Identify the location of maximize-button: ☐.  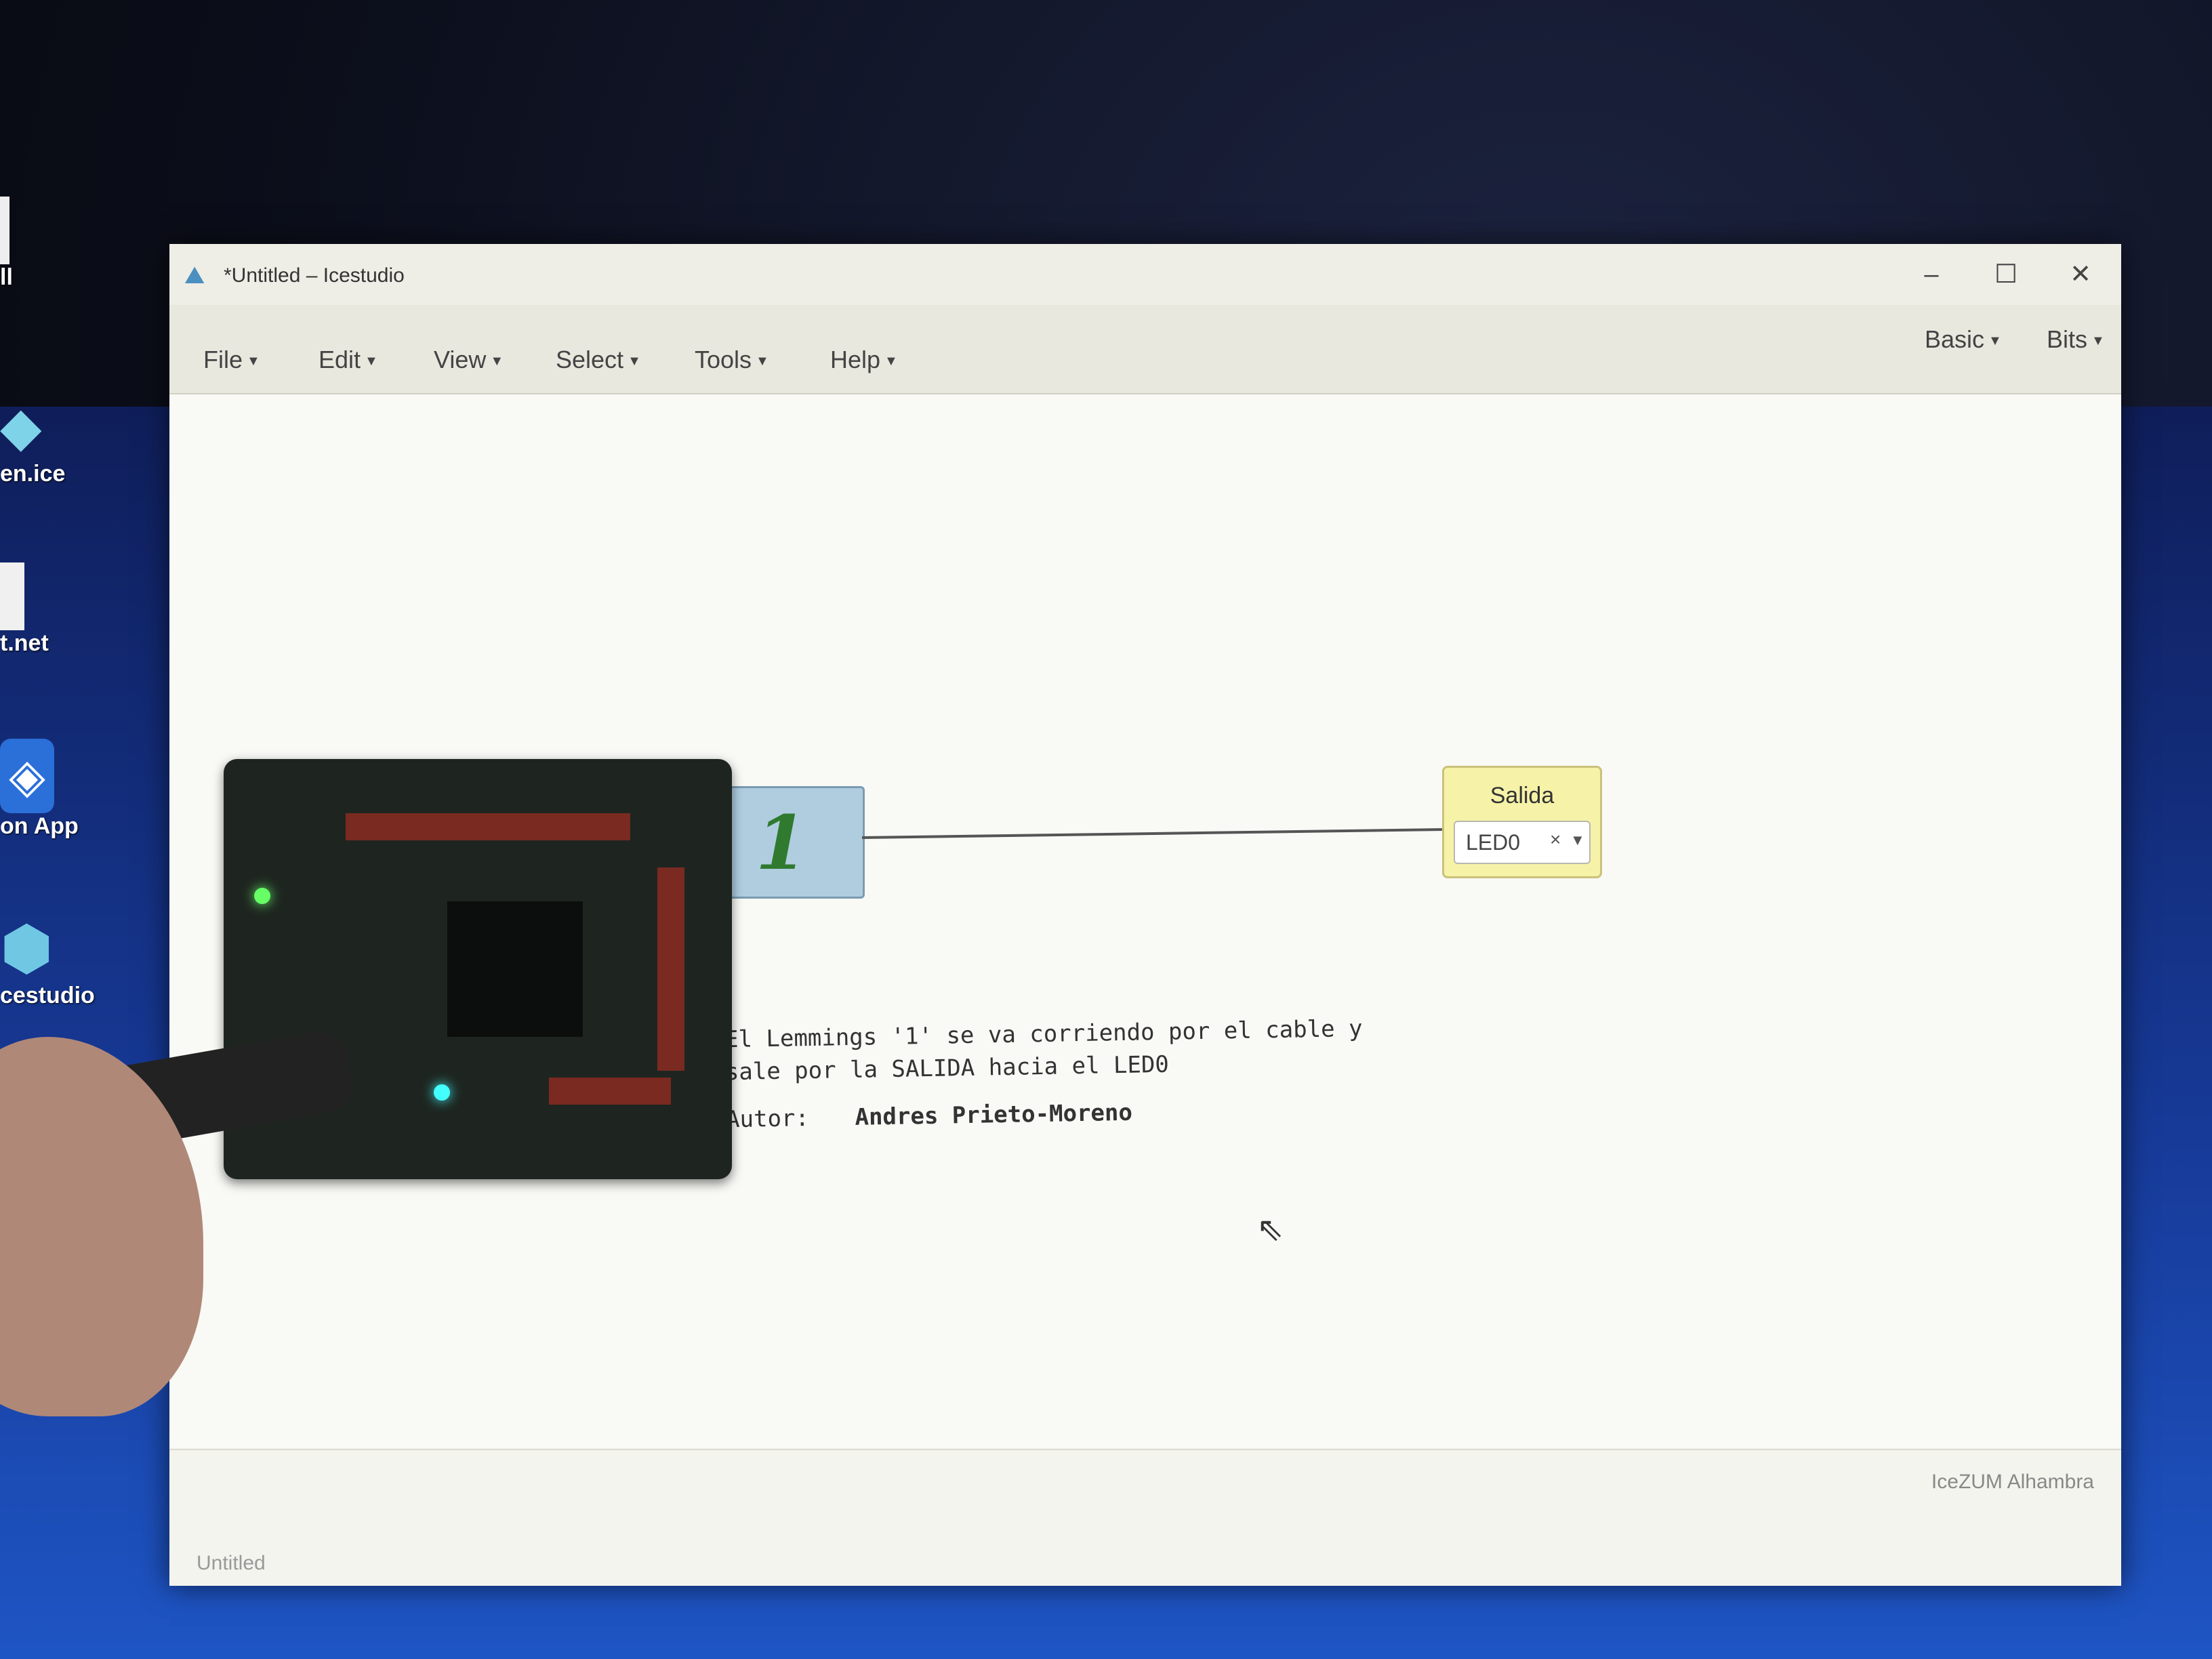
(2006, 275).